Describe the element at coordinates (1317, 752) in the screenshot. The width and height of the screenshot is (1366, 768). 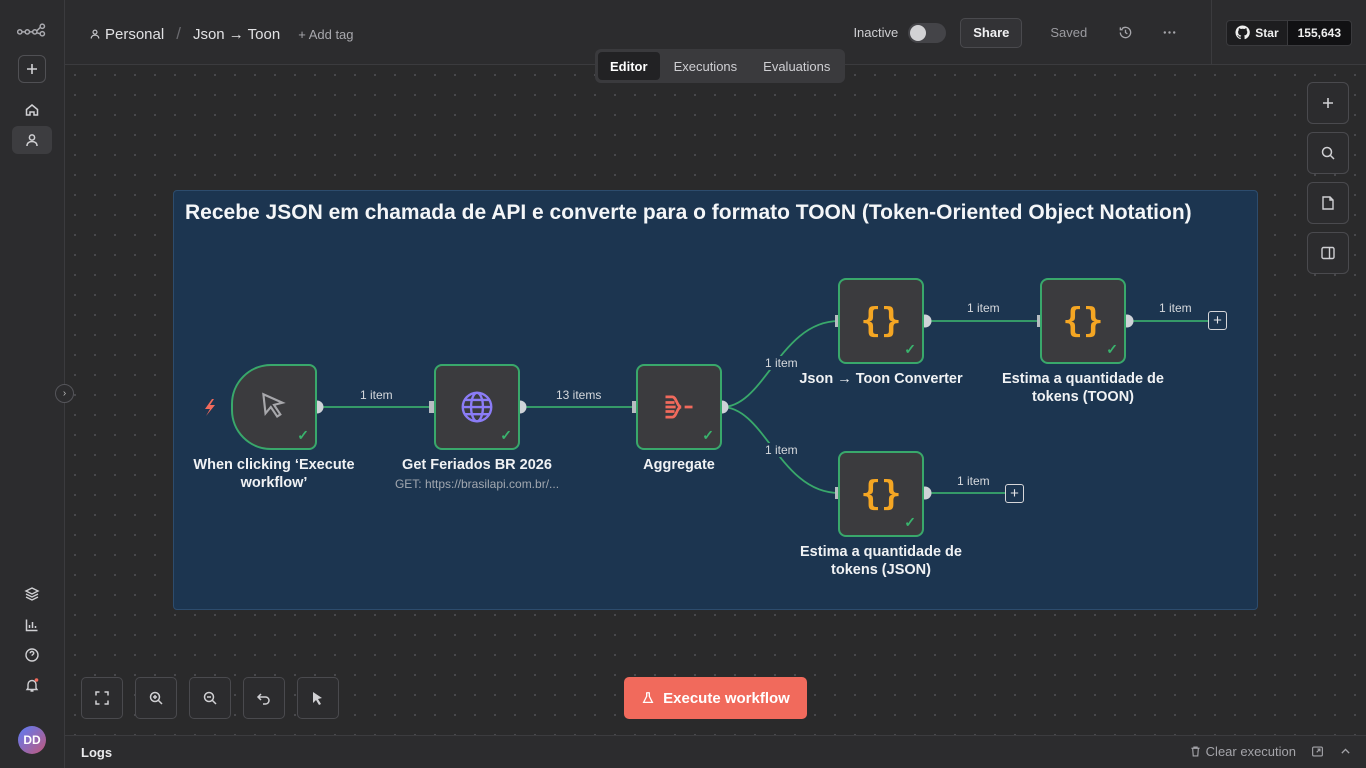
I see `pop-out-icon` at that location.